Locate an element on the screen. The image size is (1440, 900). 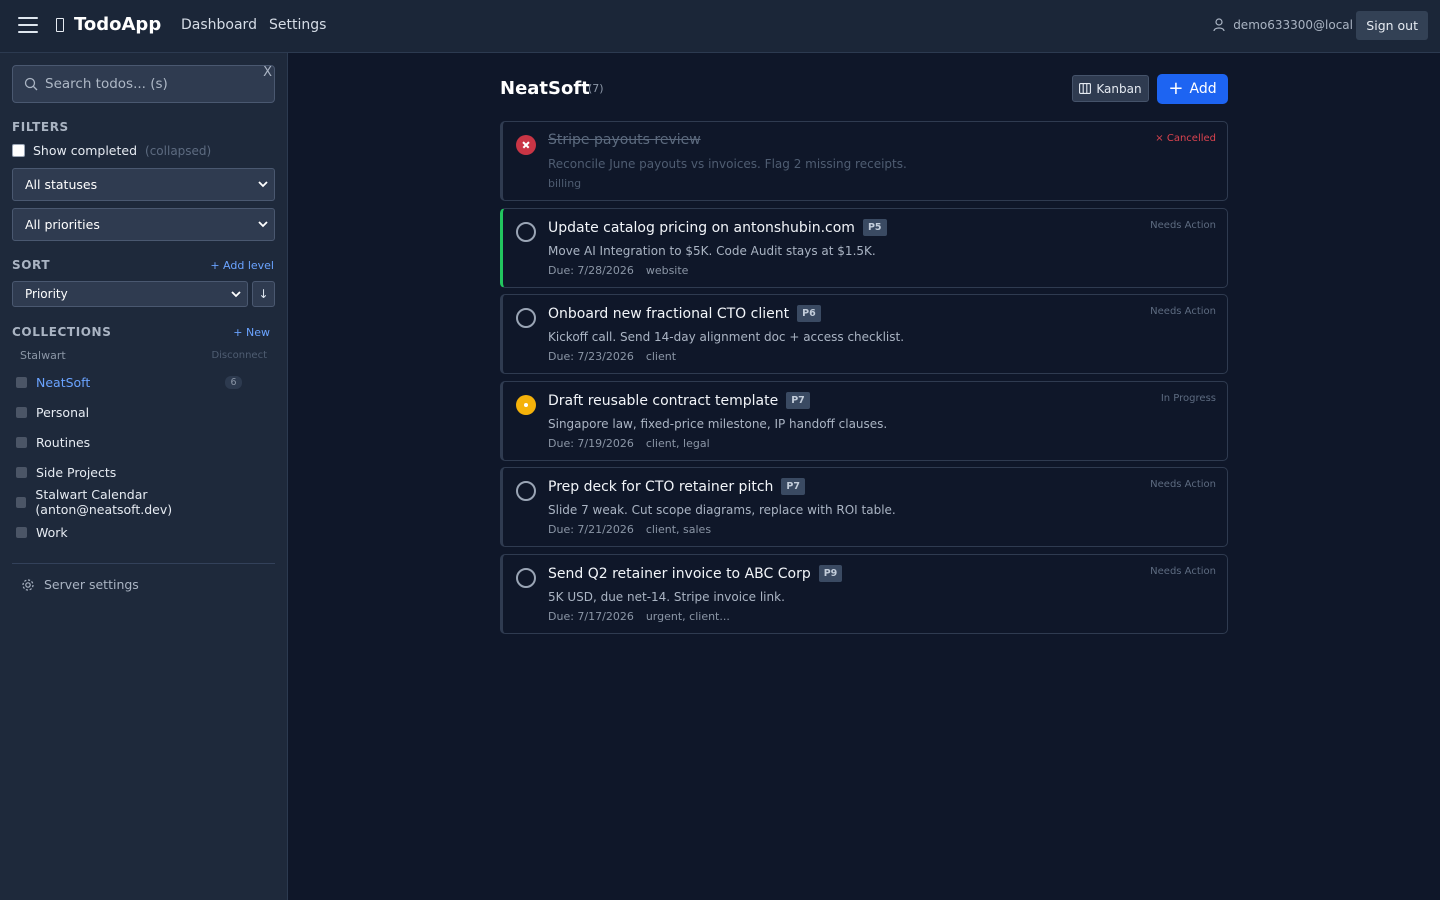
todo-due: Due: 7/17/2026 is located at coordinates (591, 616).